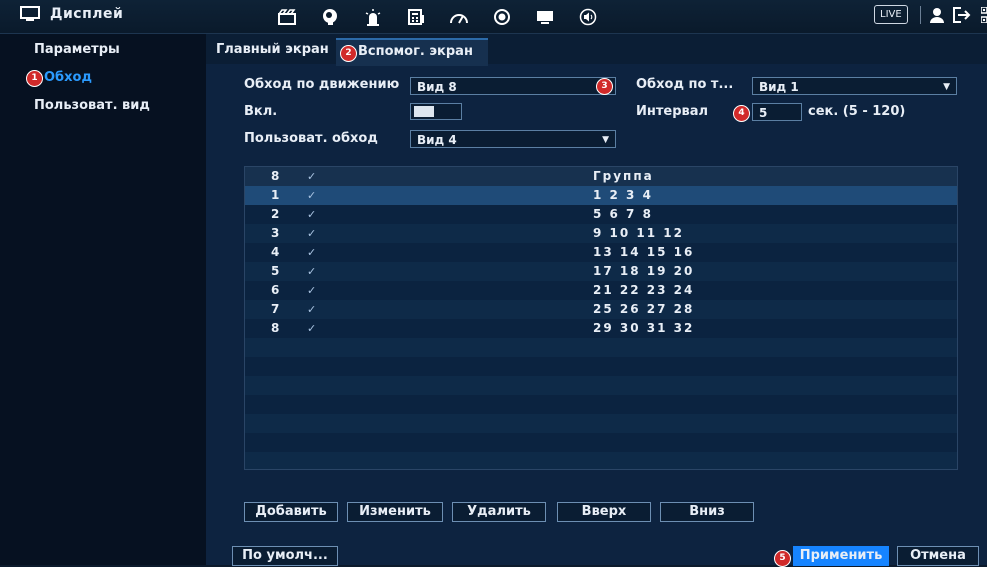 This screenshot has height=567, width=987. I want to click on table-row: 1 ✓ 1 2 3 4, so click(601, 195).